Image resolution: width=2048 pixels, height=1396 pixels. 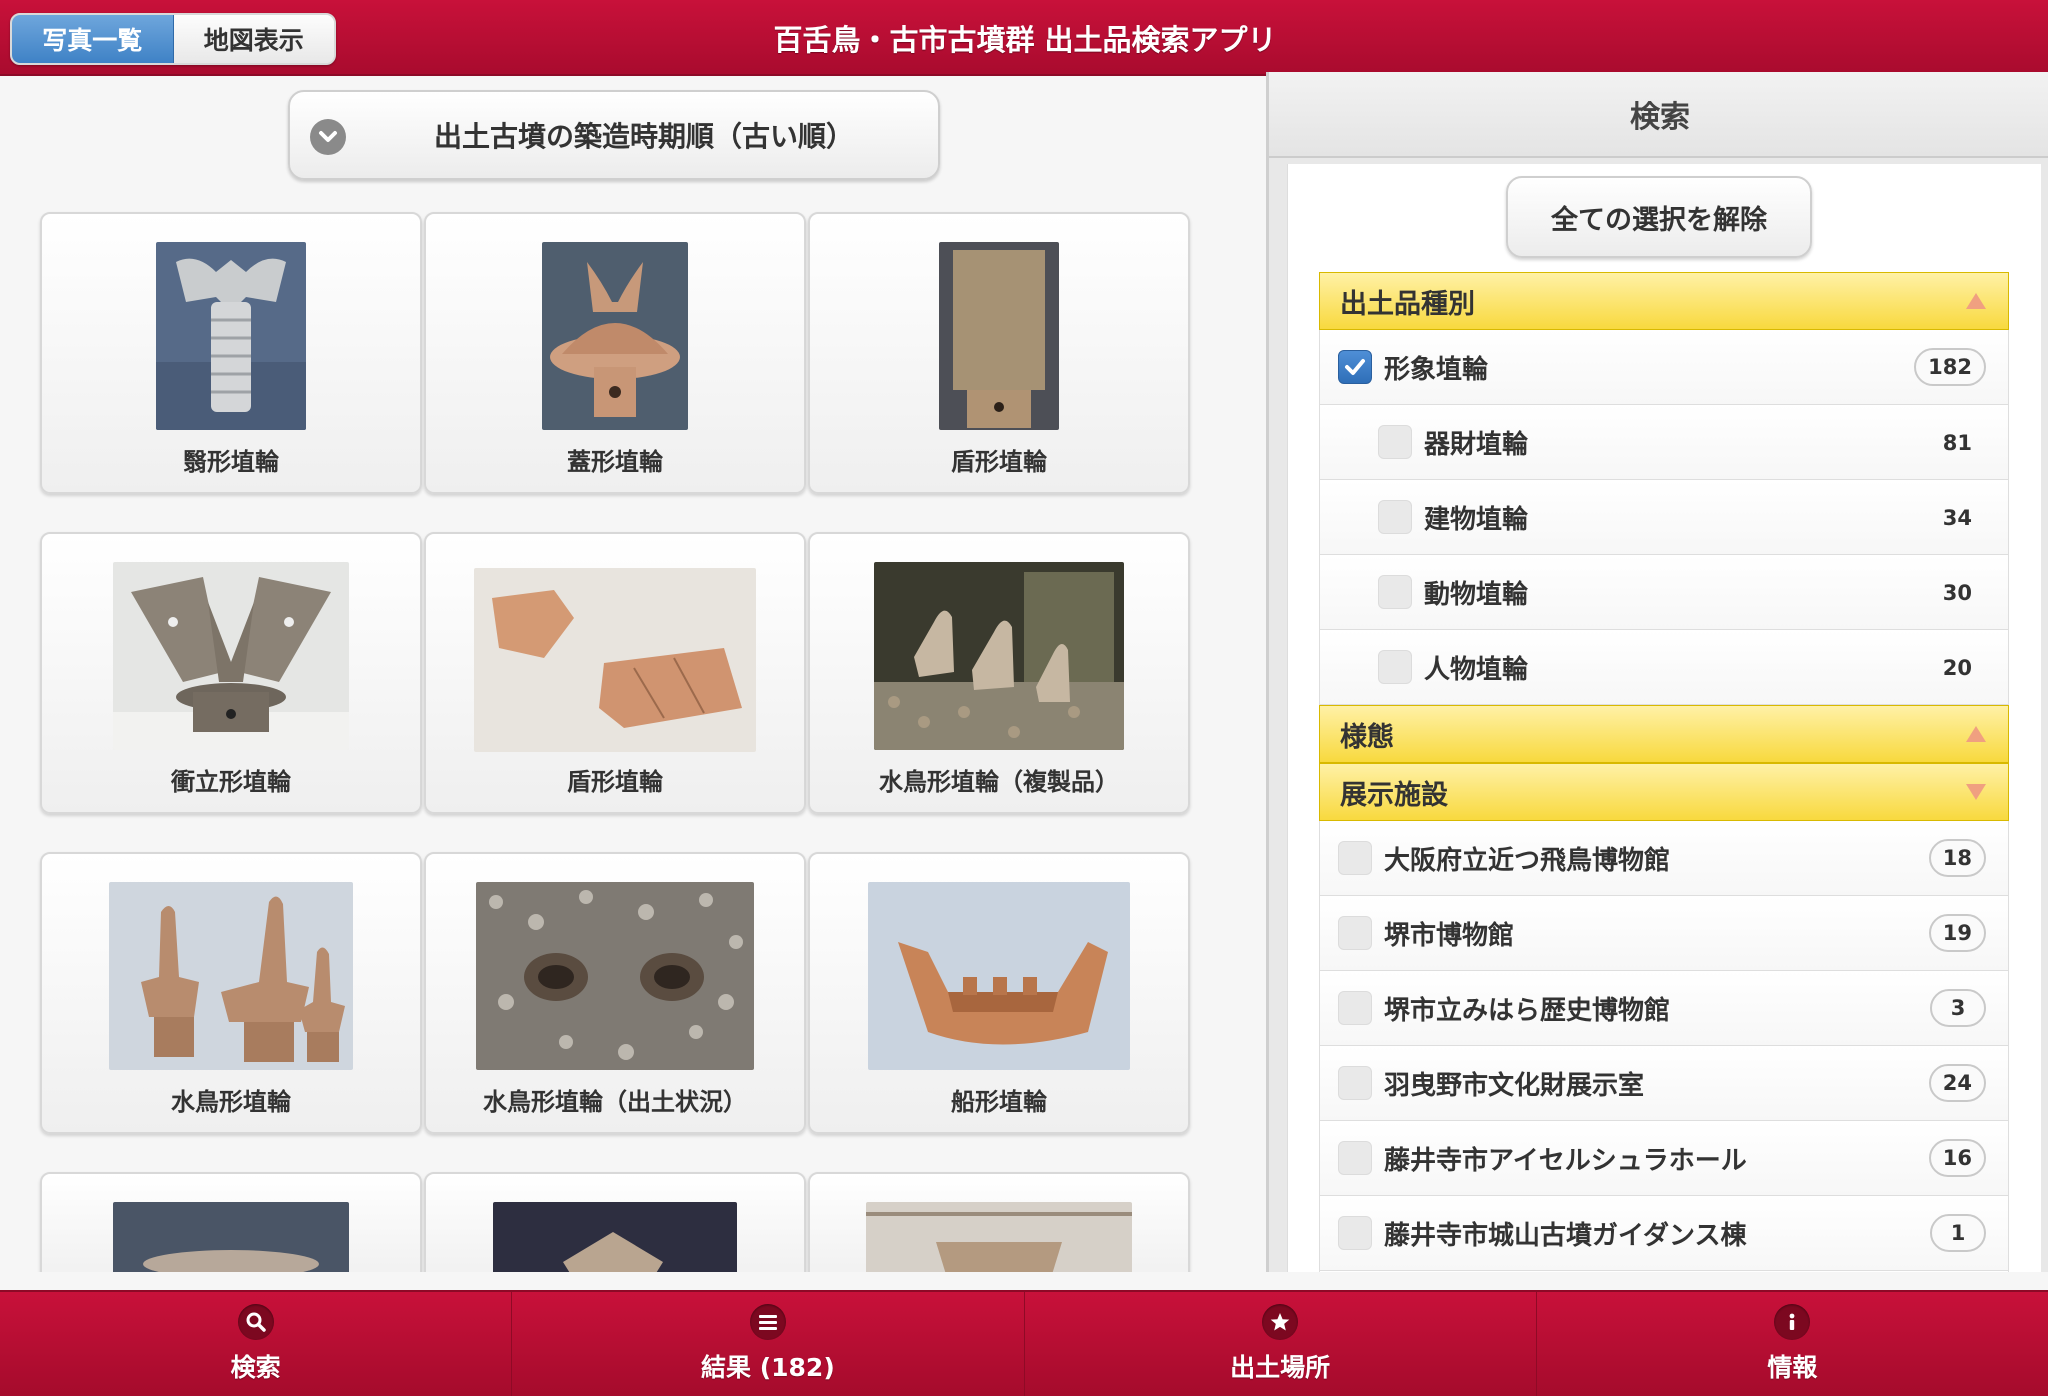 I want to click on screen-haniwa-photo, so click(x=231, y=656).